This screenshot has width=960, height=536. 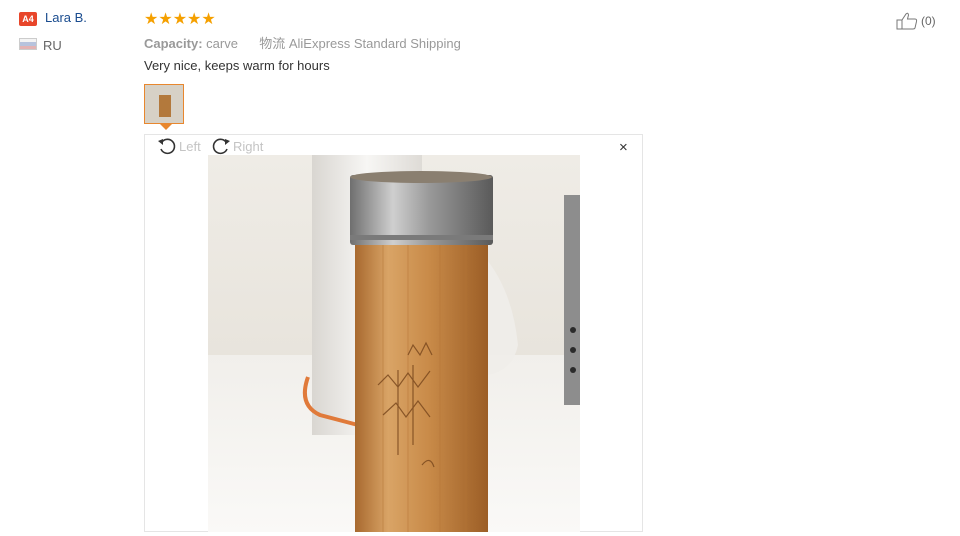 What do you see at coordinates (166, 127) in the screenshot?
I see `thumbnail-pointer` at bounding box center [166, 127].